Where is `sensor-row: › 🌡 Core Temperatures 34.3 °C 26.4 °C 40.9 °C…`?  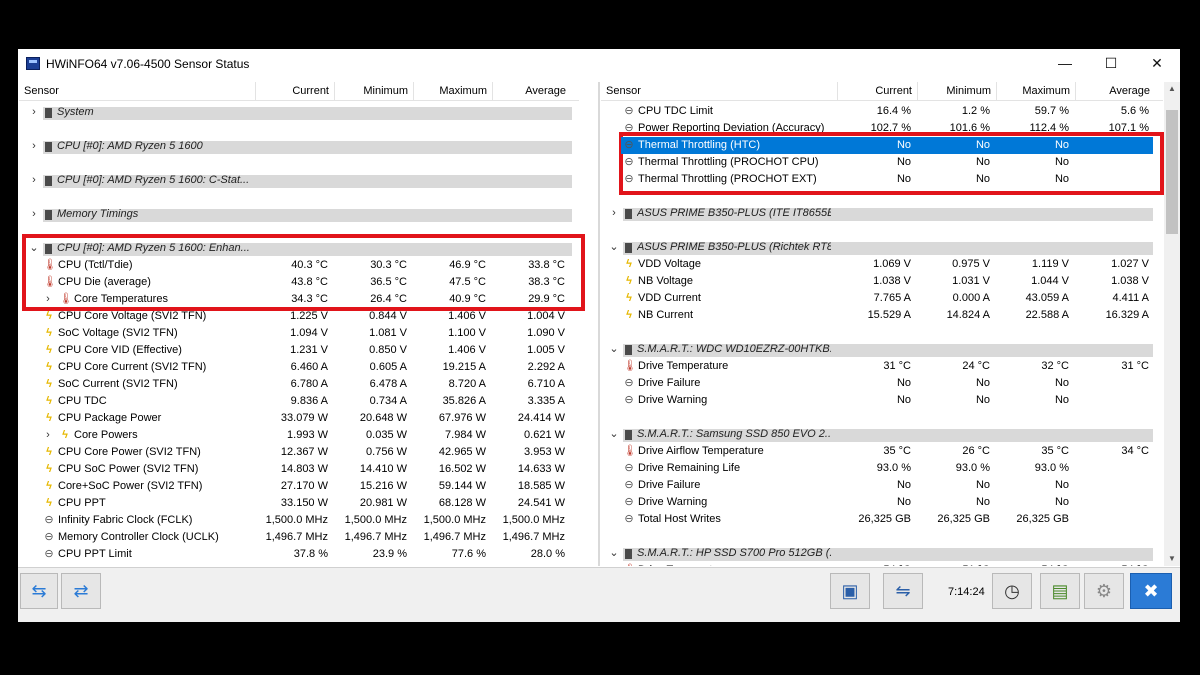 sensor-row: › 🌡 Core Temperatures 34.3 °C 26.4 °C 40.9 °C… is located at coordinates (299, 299).